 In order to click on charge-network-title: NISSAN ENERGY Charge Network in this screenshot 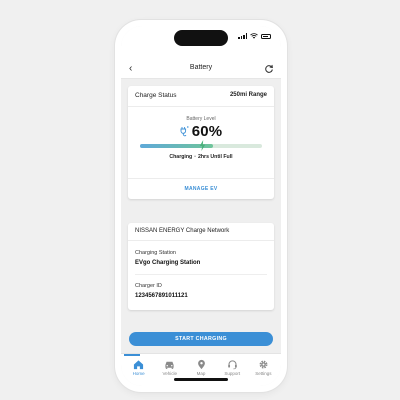, I will do `click(182, 231)`.